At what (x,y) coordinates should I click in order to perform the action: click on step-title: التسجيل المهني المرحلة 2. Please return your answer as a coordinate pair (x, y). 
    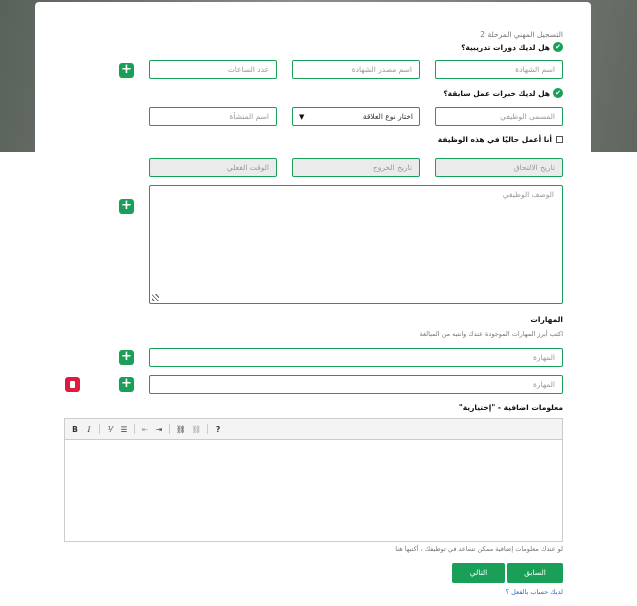
    Looking at the image, I should click on (521, 34).